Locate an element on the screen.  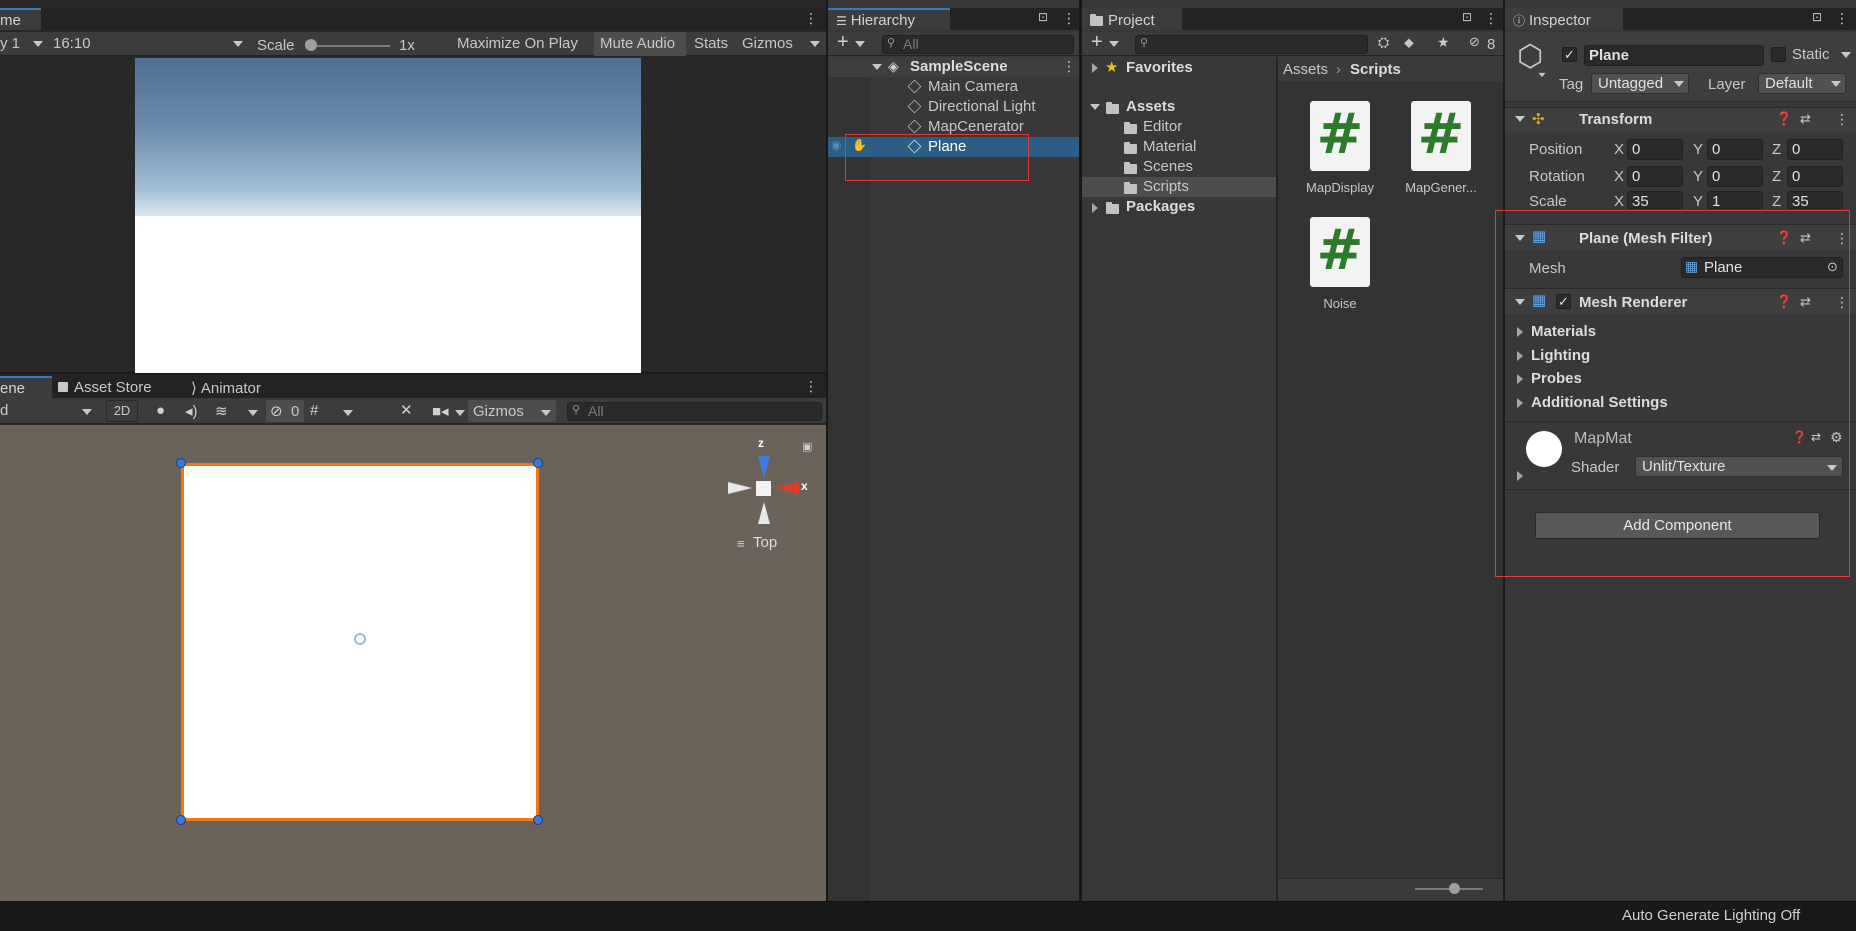
hidden-packages-icon: ⊘ is located at coordinates (1474, 42).